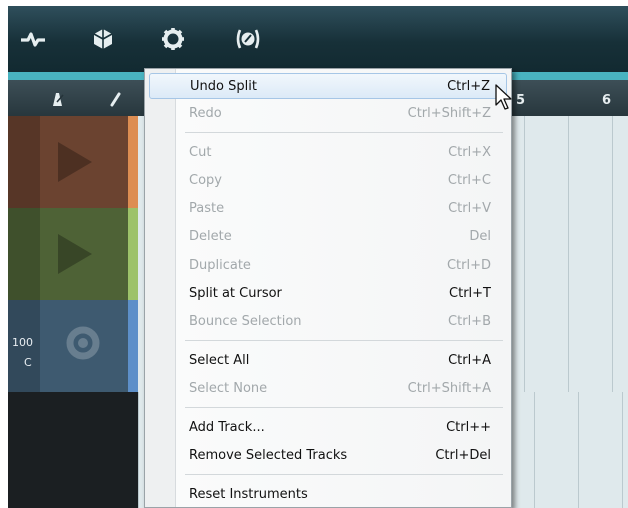  I want to click on menu-item-shortcut: Ctrl+C, so click(469, 180).